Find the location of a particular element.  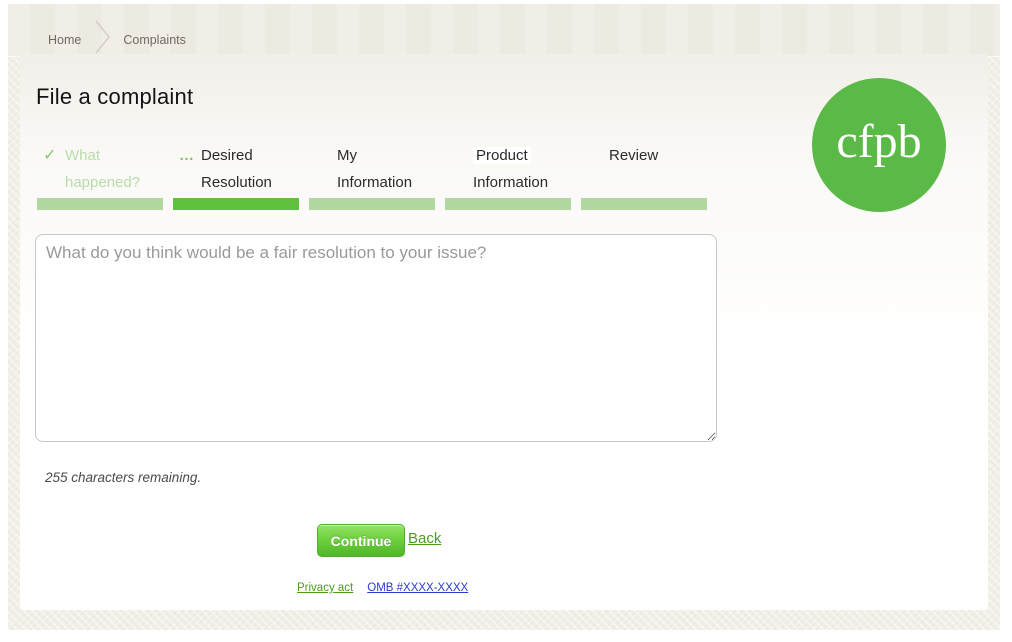

step-label-line1: What is located at coordinates (83, 155).